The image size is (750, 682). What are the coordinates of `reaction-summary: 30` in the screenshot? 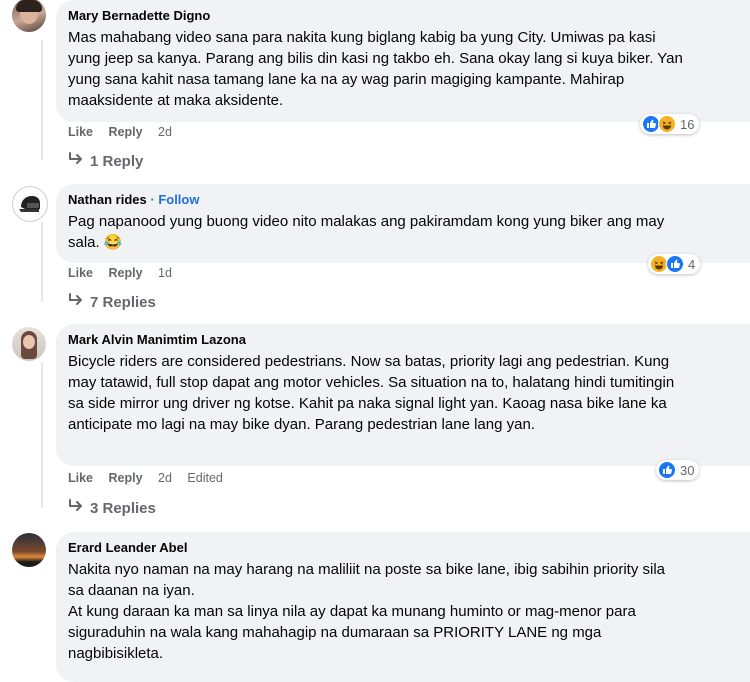 It's located at (678, 470).